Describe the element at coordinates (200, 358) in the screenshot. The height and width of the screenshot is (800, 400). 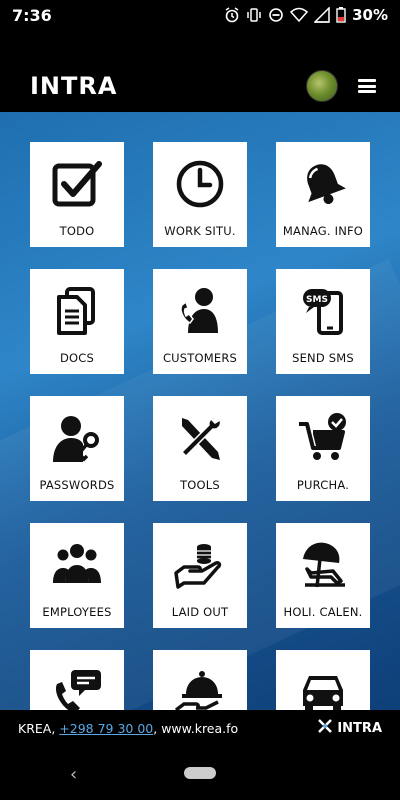
I see `tile-label: CUSTOMERS` at that location.